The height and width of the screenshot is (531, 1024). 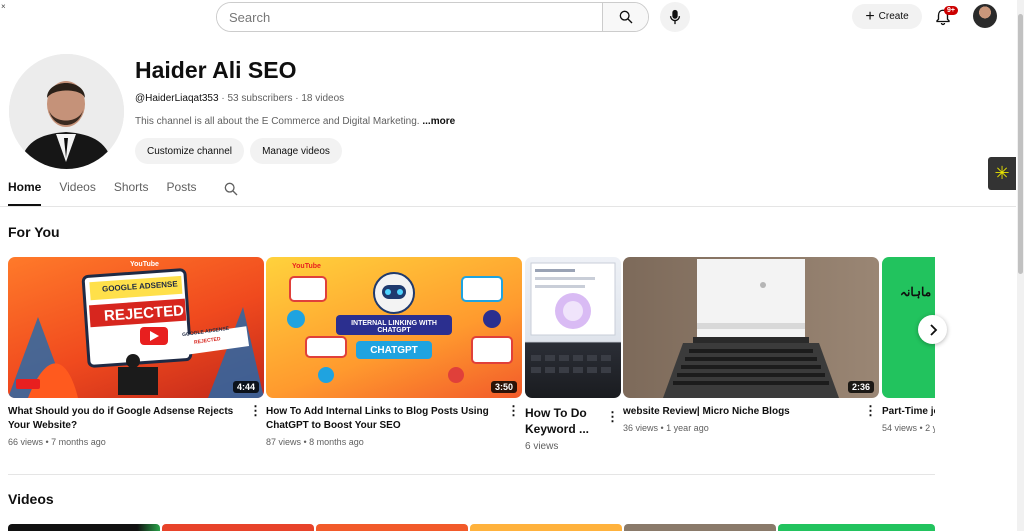 What do you see at coordinates (508, 206) in the screenshot?
I see `tabs-divider` at bounding box center [508, 206].